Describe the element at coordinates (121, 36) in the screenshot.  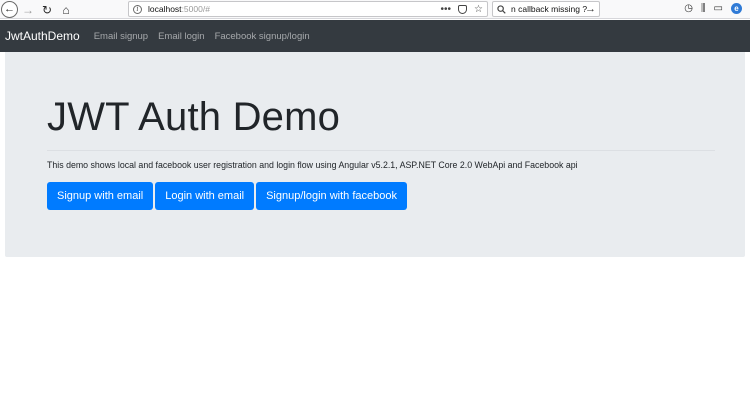
I see `nav-link-email-signup: Email signup` at that location.